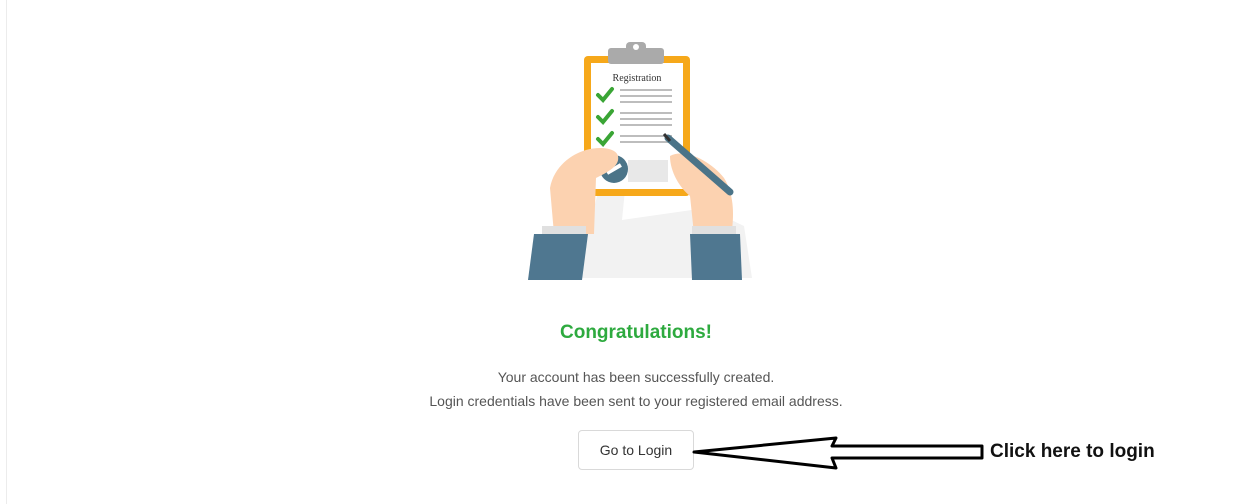 The width and height of the screenshot is (1249, 504). What do you see at coordinates (564, 230) in the screenshot?
I see `left-cuff` at bounding box center [564, 230].